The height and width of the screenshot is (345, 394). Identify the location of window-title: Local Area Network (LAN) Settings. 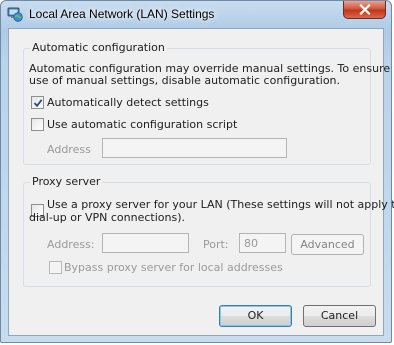
(122, 14).